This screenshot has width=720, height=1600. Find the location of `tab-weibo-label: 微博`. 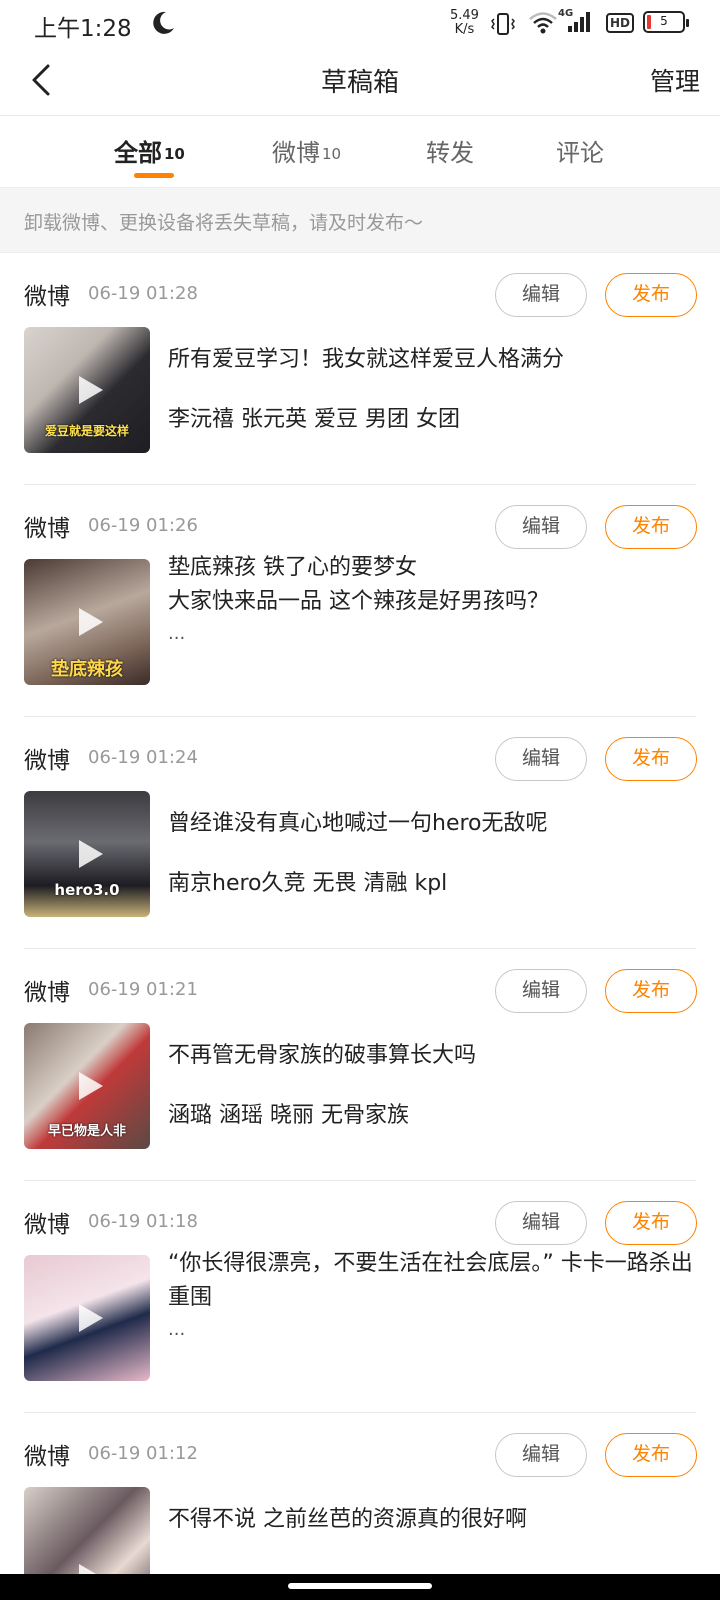

tab-weibo-label: 微博 is located at coordinates (296, 153).